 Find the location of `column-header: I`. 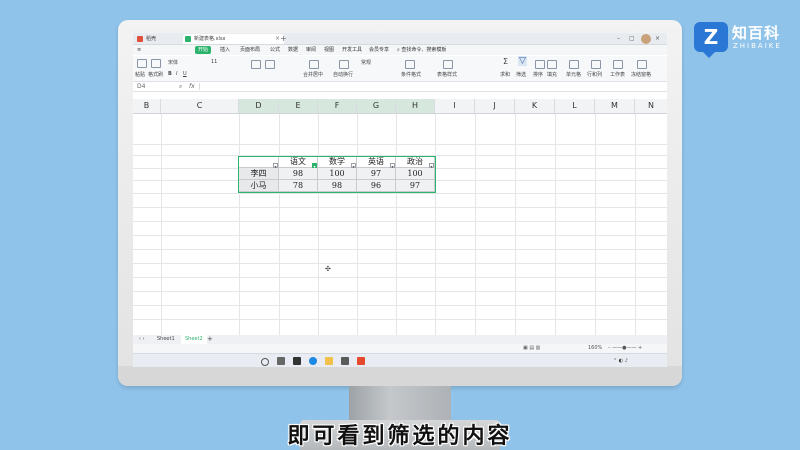

column-header: I is located at coordinates (455, 106).